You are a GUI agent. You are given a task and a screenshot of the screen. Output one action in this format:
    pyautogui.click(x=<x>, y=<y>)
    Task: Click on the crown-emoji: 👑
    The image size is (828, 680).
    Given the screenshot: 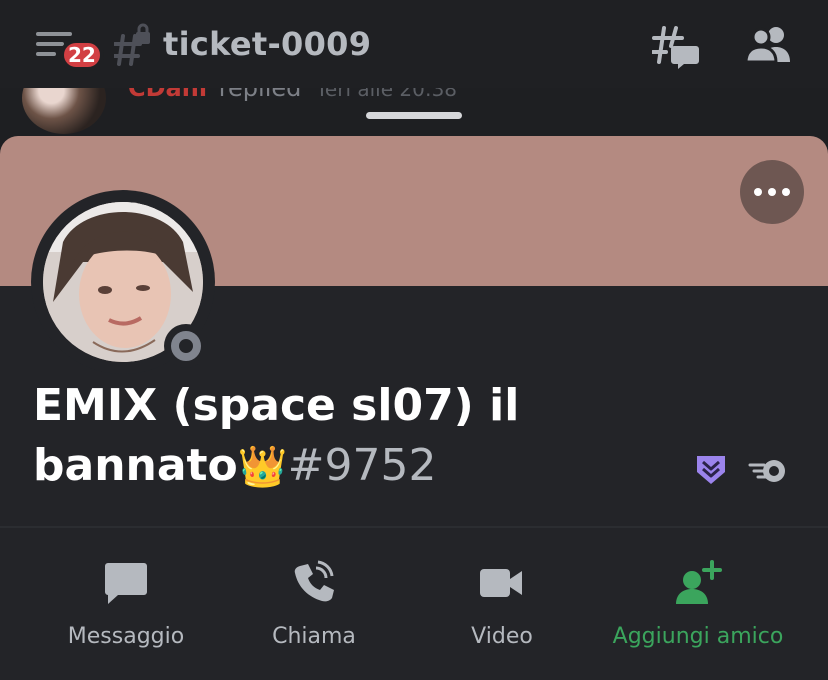 What is the action you would take?
    pyautogui.click(x=262, y=467)
    